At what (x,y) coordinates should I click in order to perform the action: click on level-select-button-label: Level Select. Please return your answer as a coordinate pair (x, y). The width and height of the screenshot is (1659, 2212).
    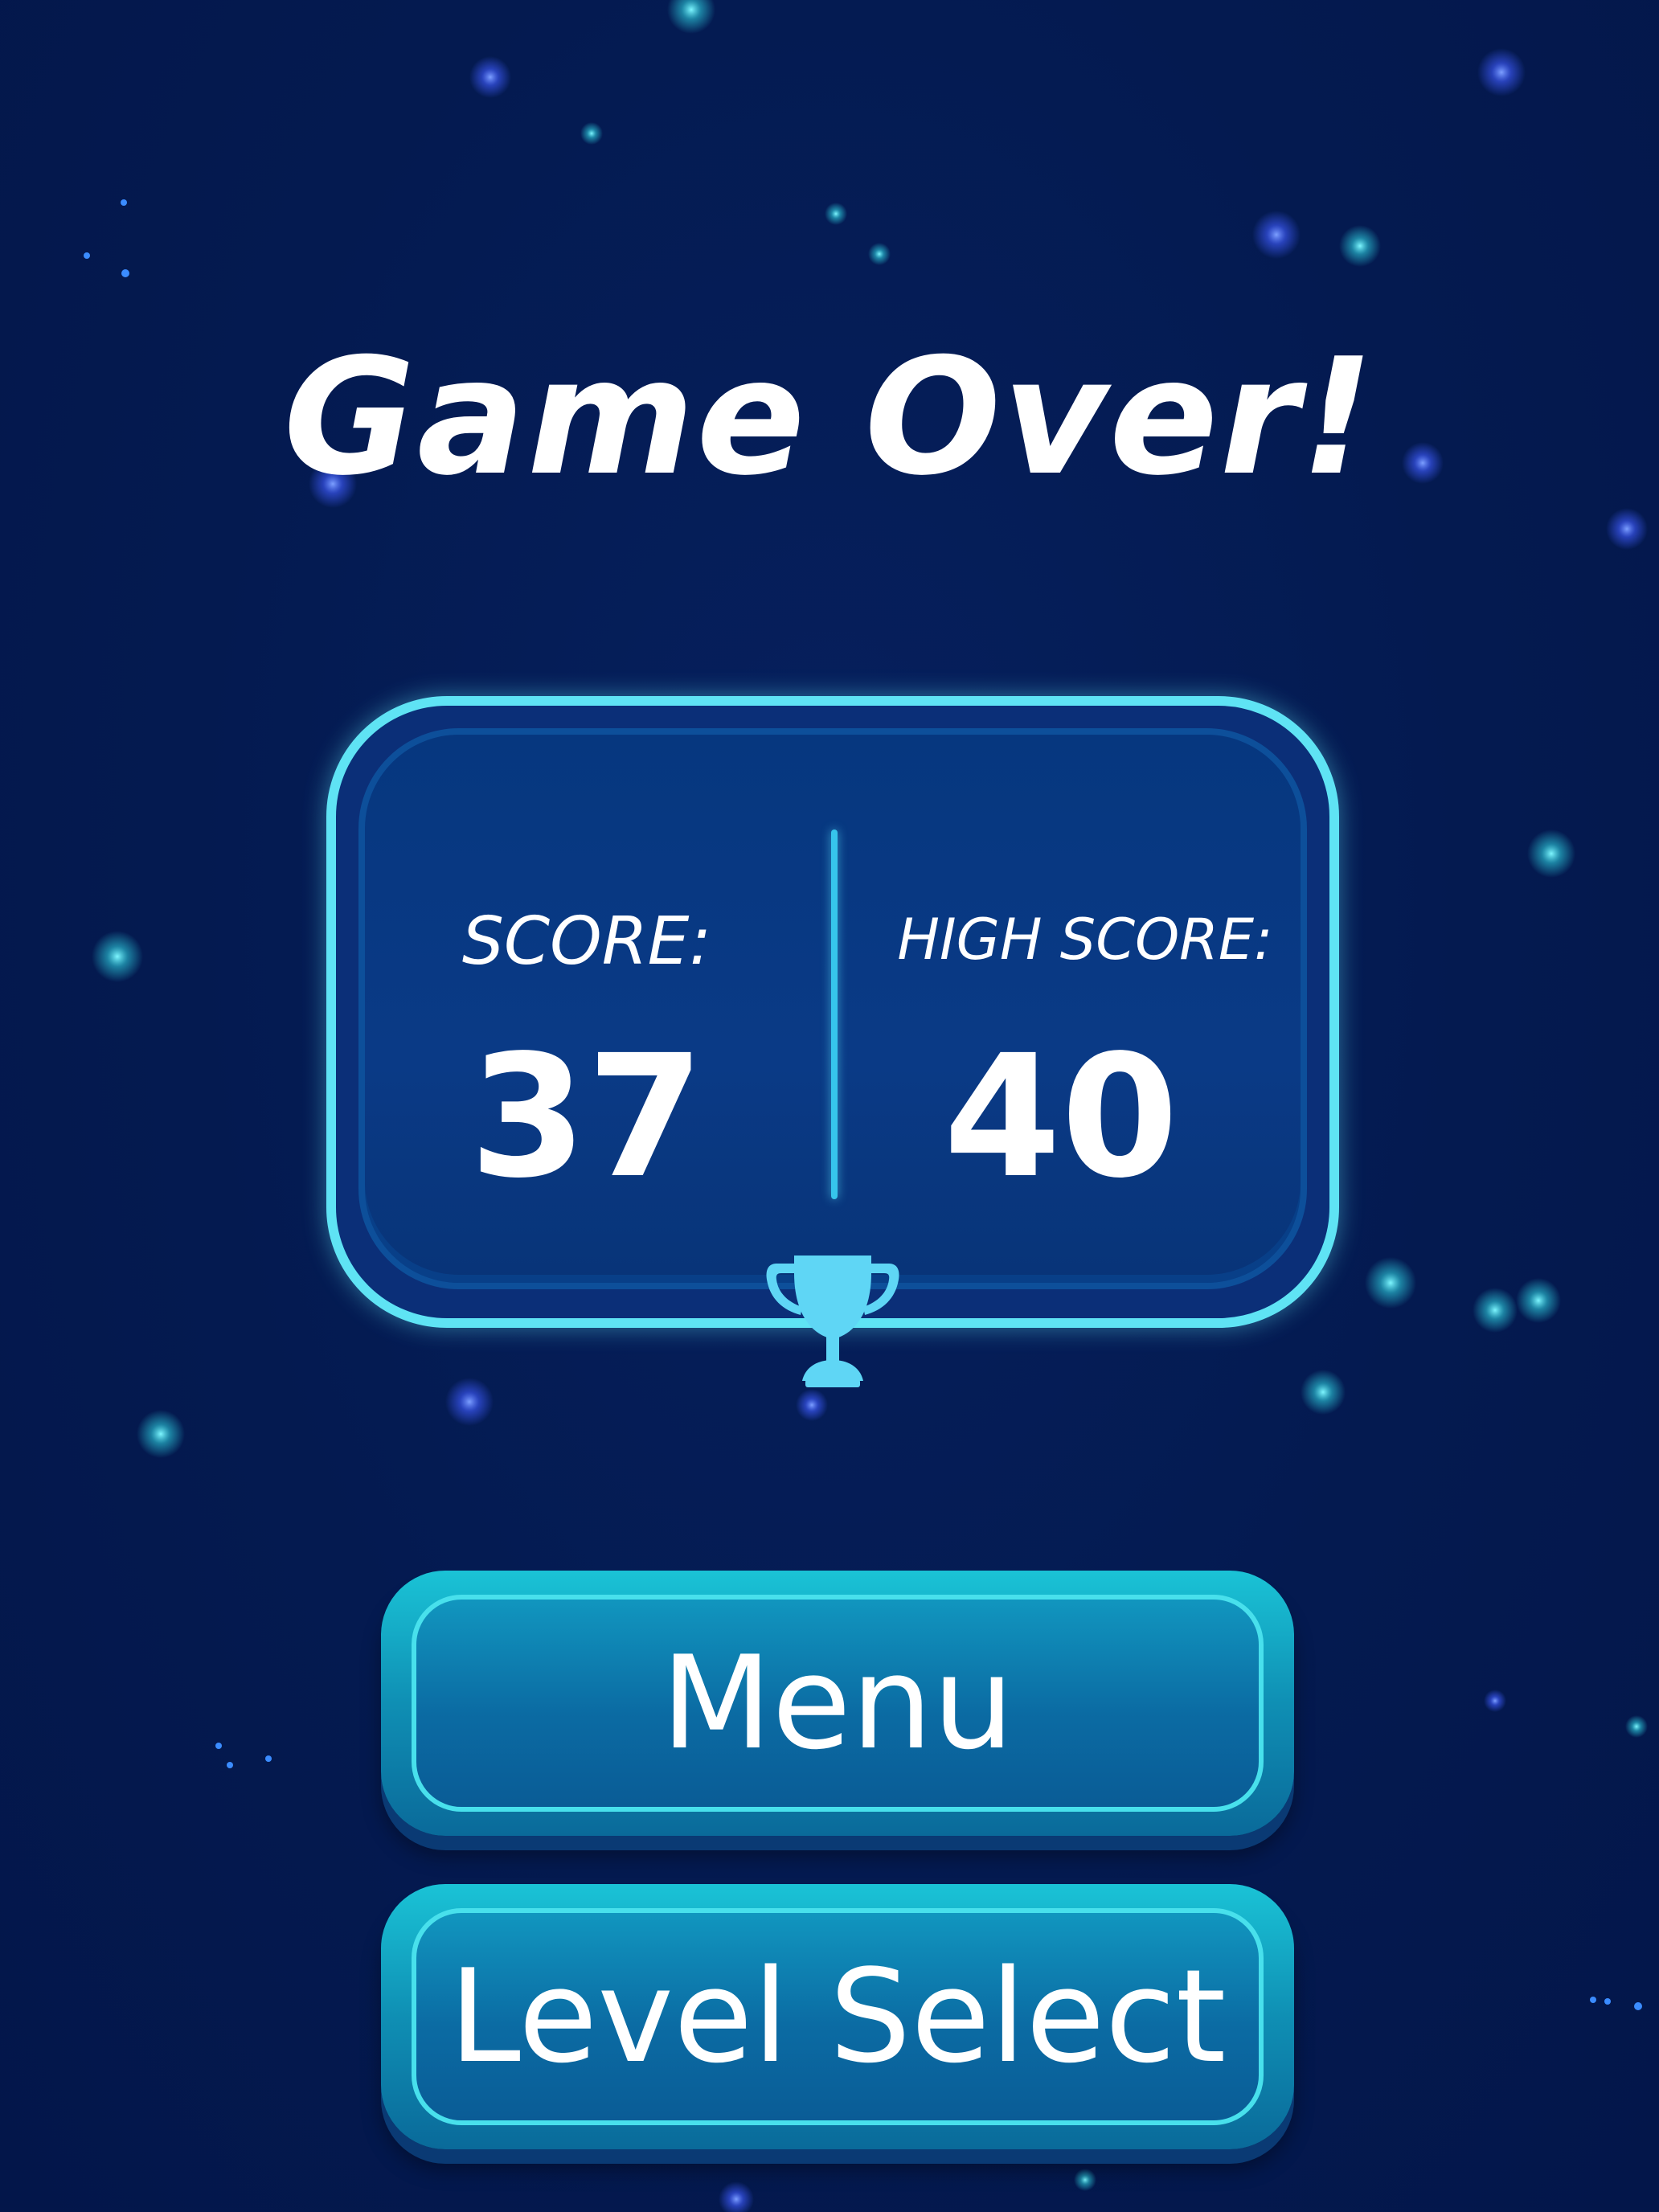
    Looking at the image, I should click on (838, 2016).